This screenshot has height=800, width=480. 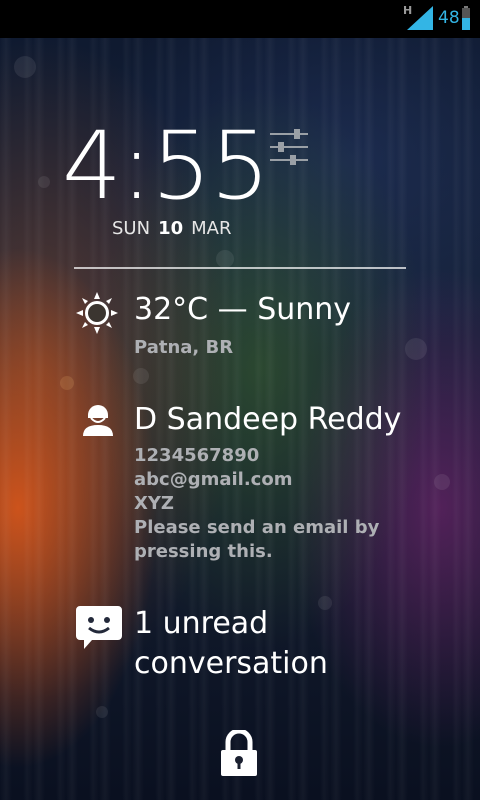 What do you see at coordinates (449, 18) in the screenshot?
I see `battery-percentage: 48` at bounding box center [449, 18].